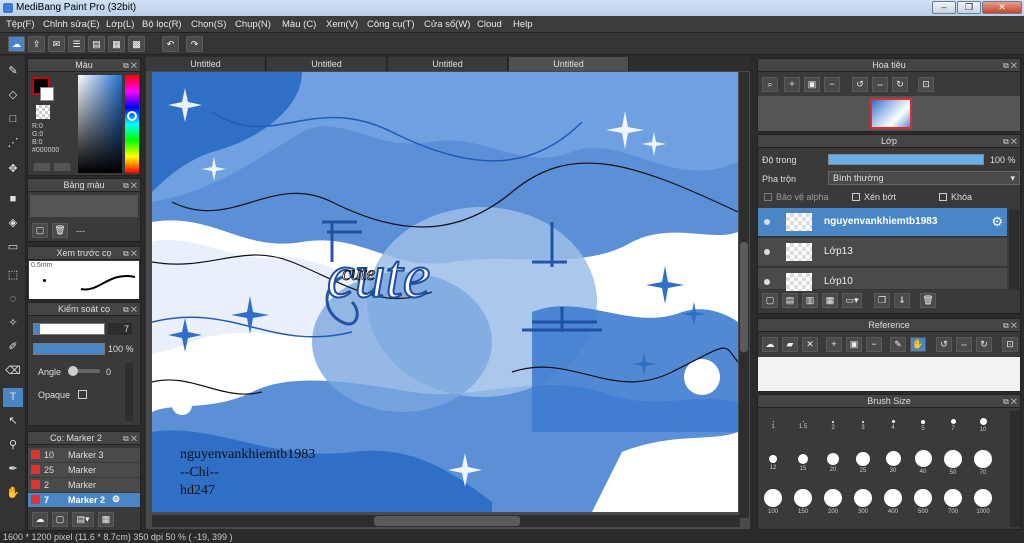  I want to click on select-pen-tool-icon: ✐, so click(13, 347).